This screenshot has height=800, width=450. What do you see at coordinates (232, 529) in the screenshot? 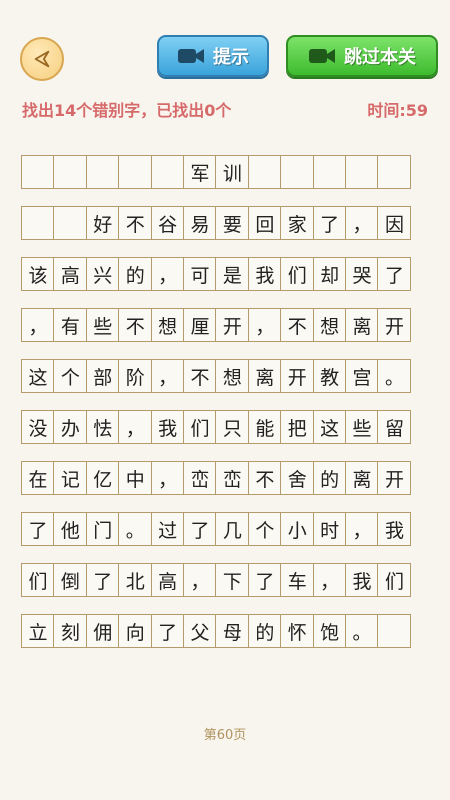
I see `grid-cell: 几` at bounding box center [232, 529].